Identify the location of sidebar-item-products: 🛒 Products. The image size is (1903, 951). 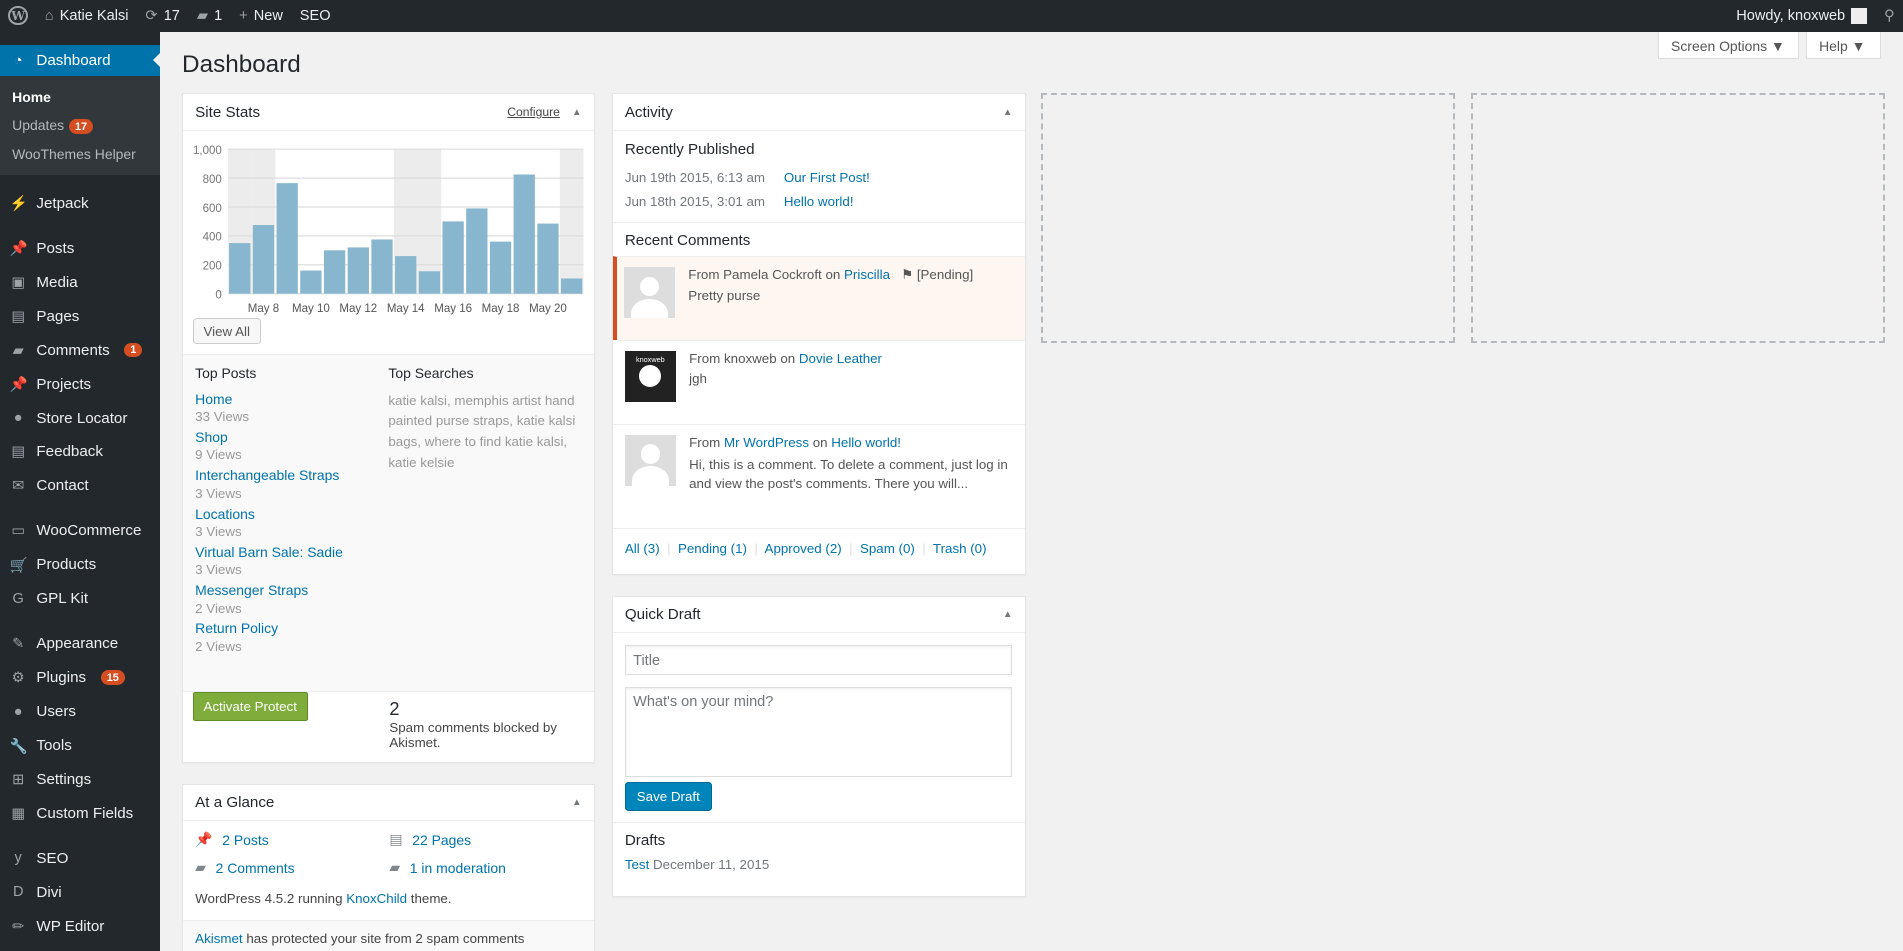
(80, 565).